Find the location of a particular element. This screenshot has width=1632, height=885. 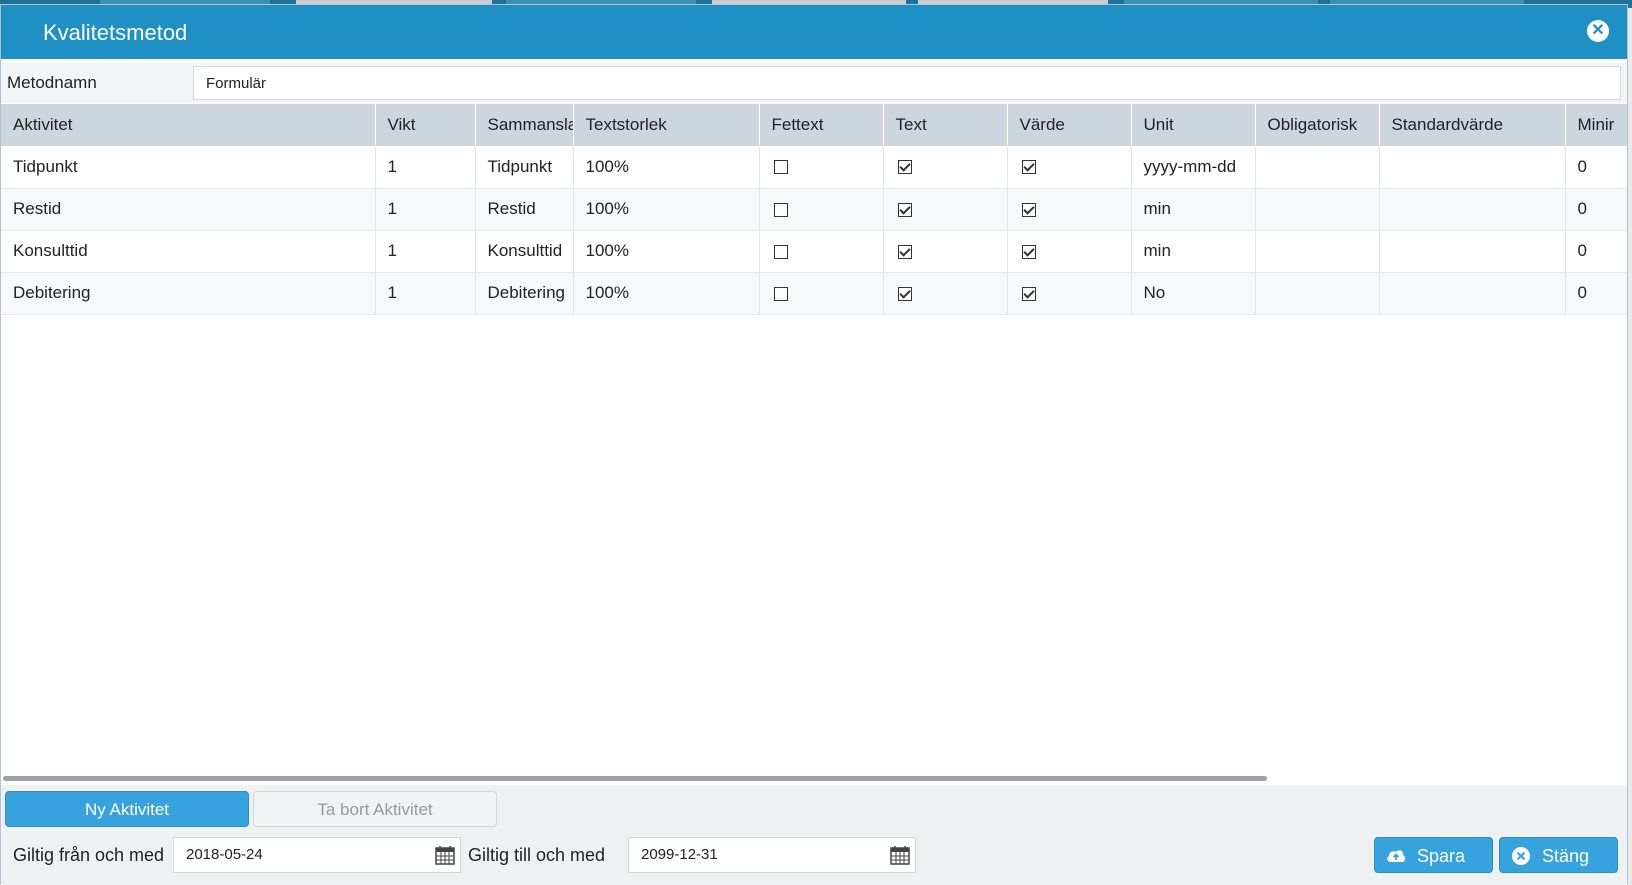

column-header-min: Minir is located at coordinates (1596, 125).